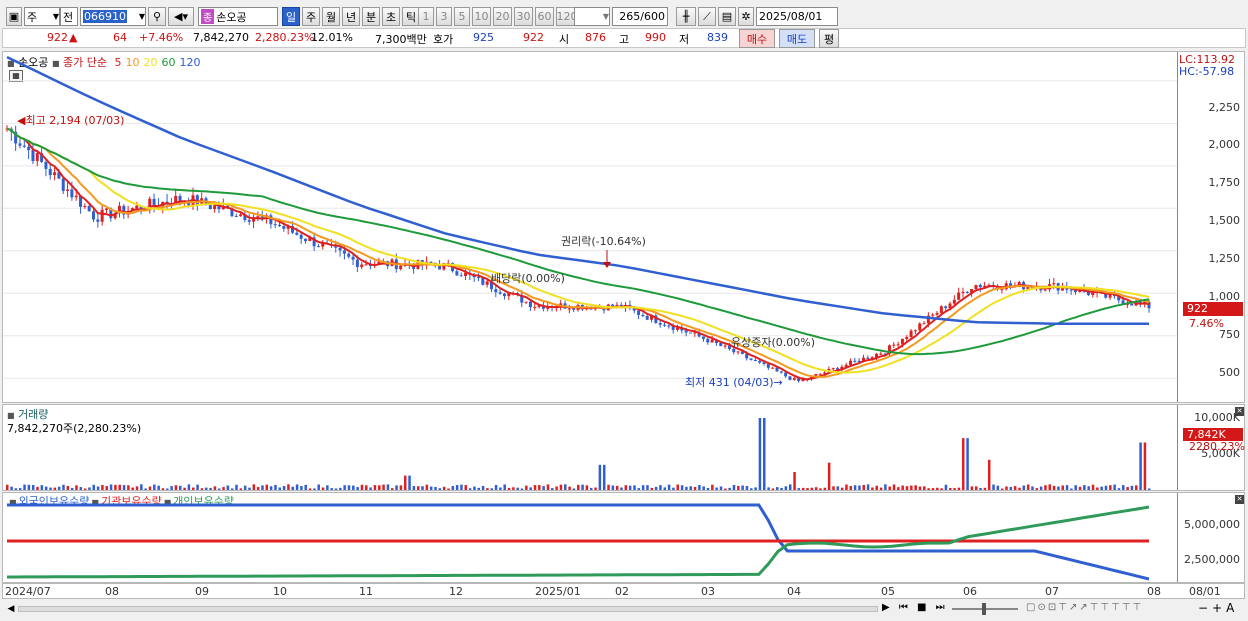 The width and height of the screenshot is (1248, 621). Describe the element at coordinates (502, 16) in the screenshot. I see `interval-button: 20` at that location.